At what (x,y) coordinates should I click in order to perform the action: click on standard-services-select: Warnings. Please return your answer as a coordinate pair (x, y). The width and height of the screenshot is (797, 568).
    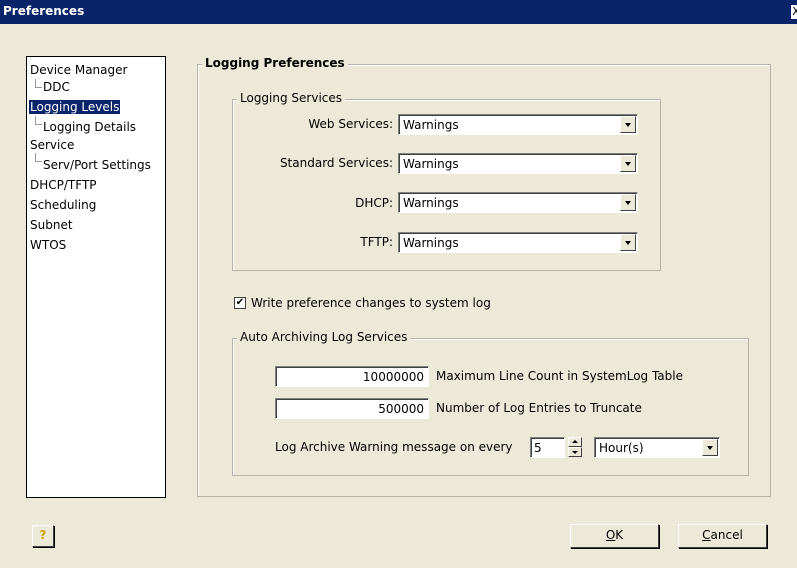
    Looking at the image, I should click on (518, 163).